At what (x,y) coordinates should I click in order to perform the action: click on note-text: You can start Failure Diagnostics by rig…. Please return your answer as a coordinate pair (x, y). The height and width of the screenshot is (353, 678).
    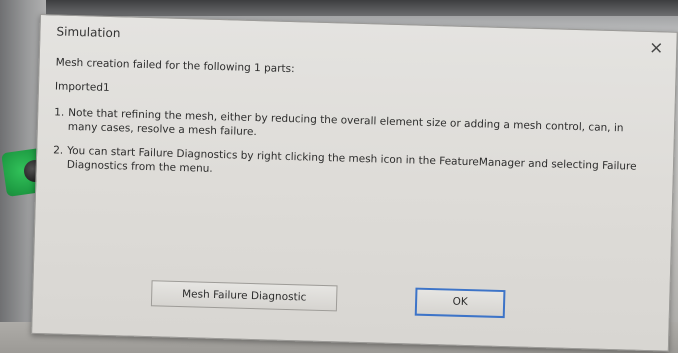
    Looking at the image, I should click on (351, 159).